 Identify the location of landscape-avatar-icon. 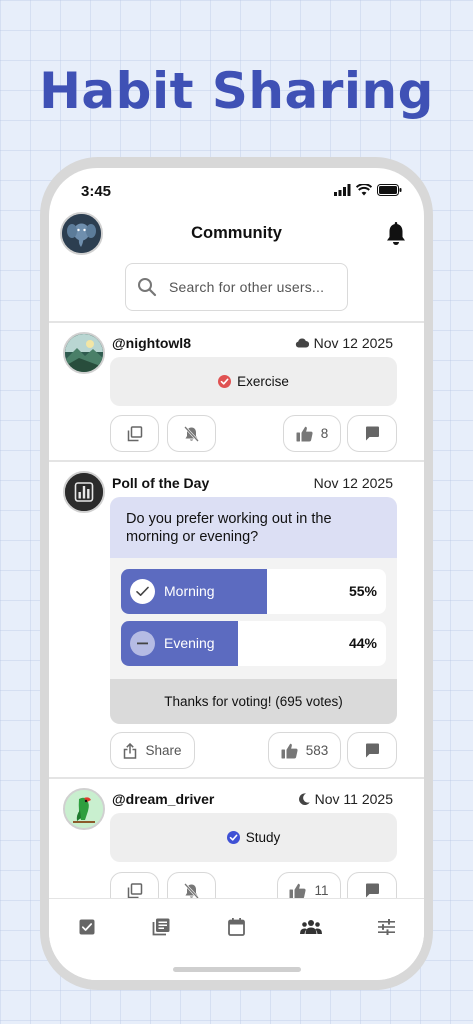
(84, 353).